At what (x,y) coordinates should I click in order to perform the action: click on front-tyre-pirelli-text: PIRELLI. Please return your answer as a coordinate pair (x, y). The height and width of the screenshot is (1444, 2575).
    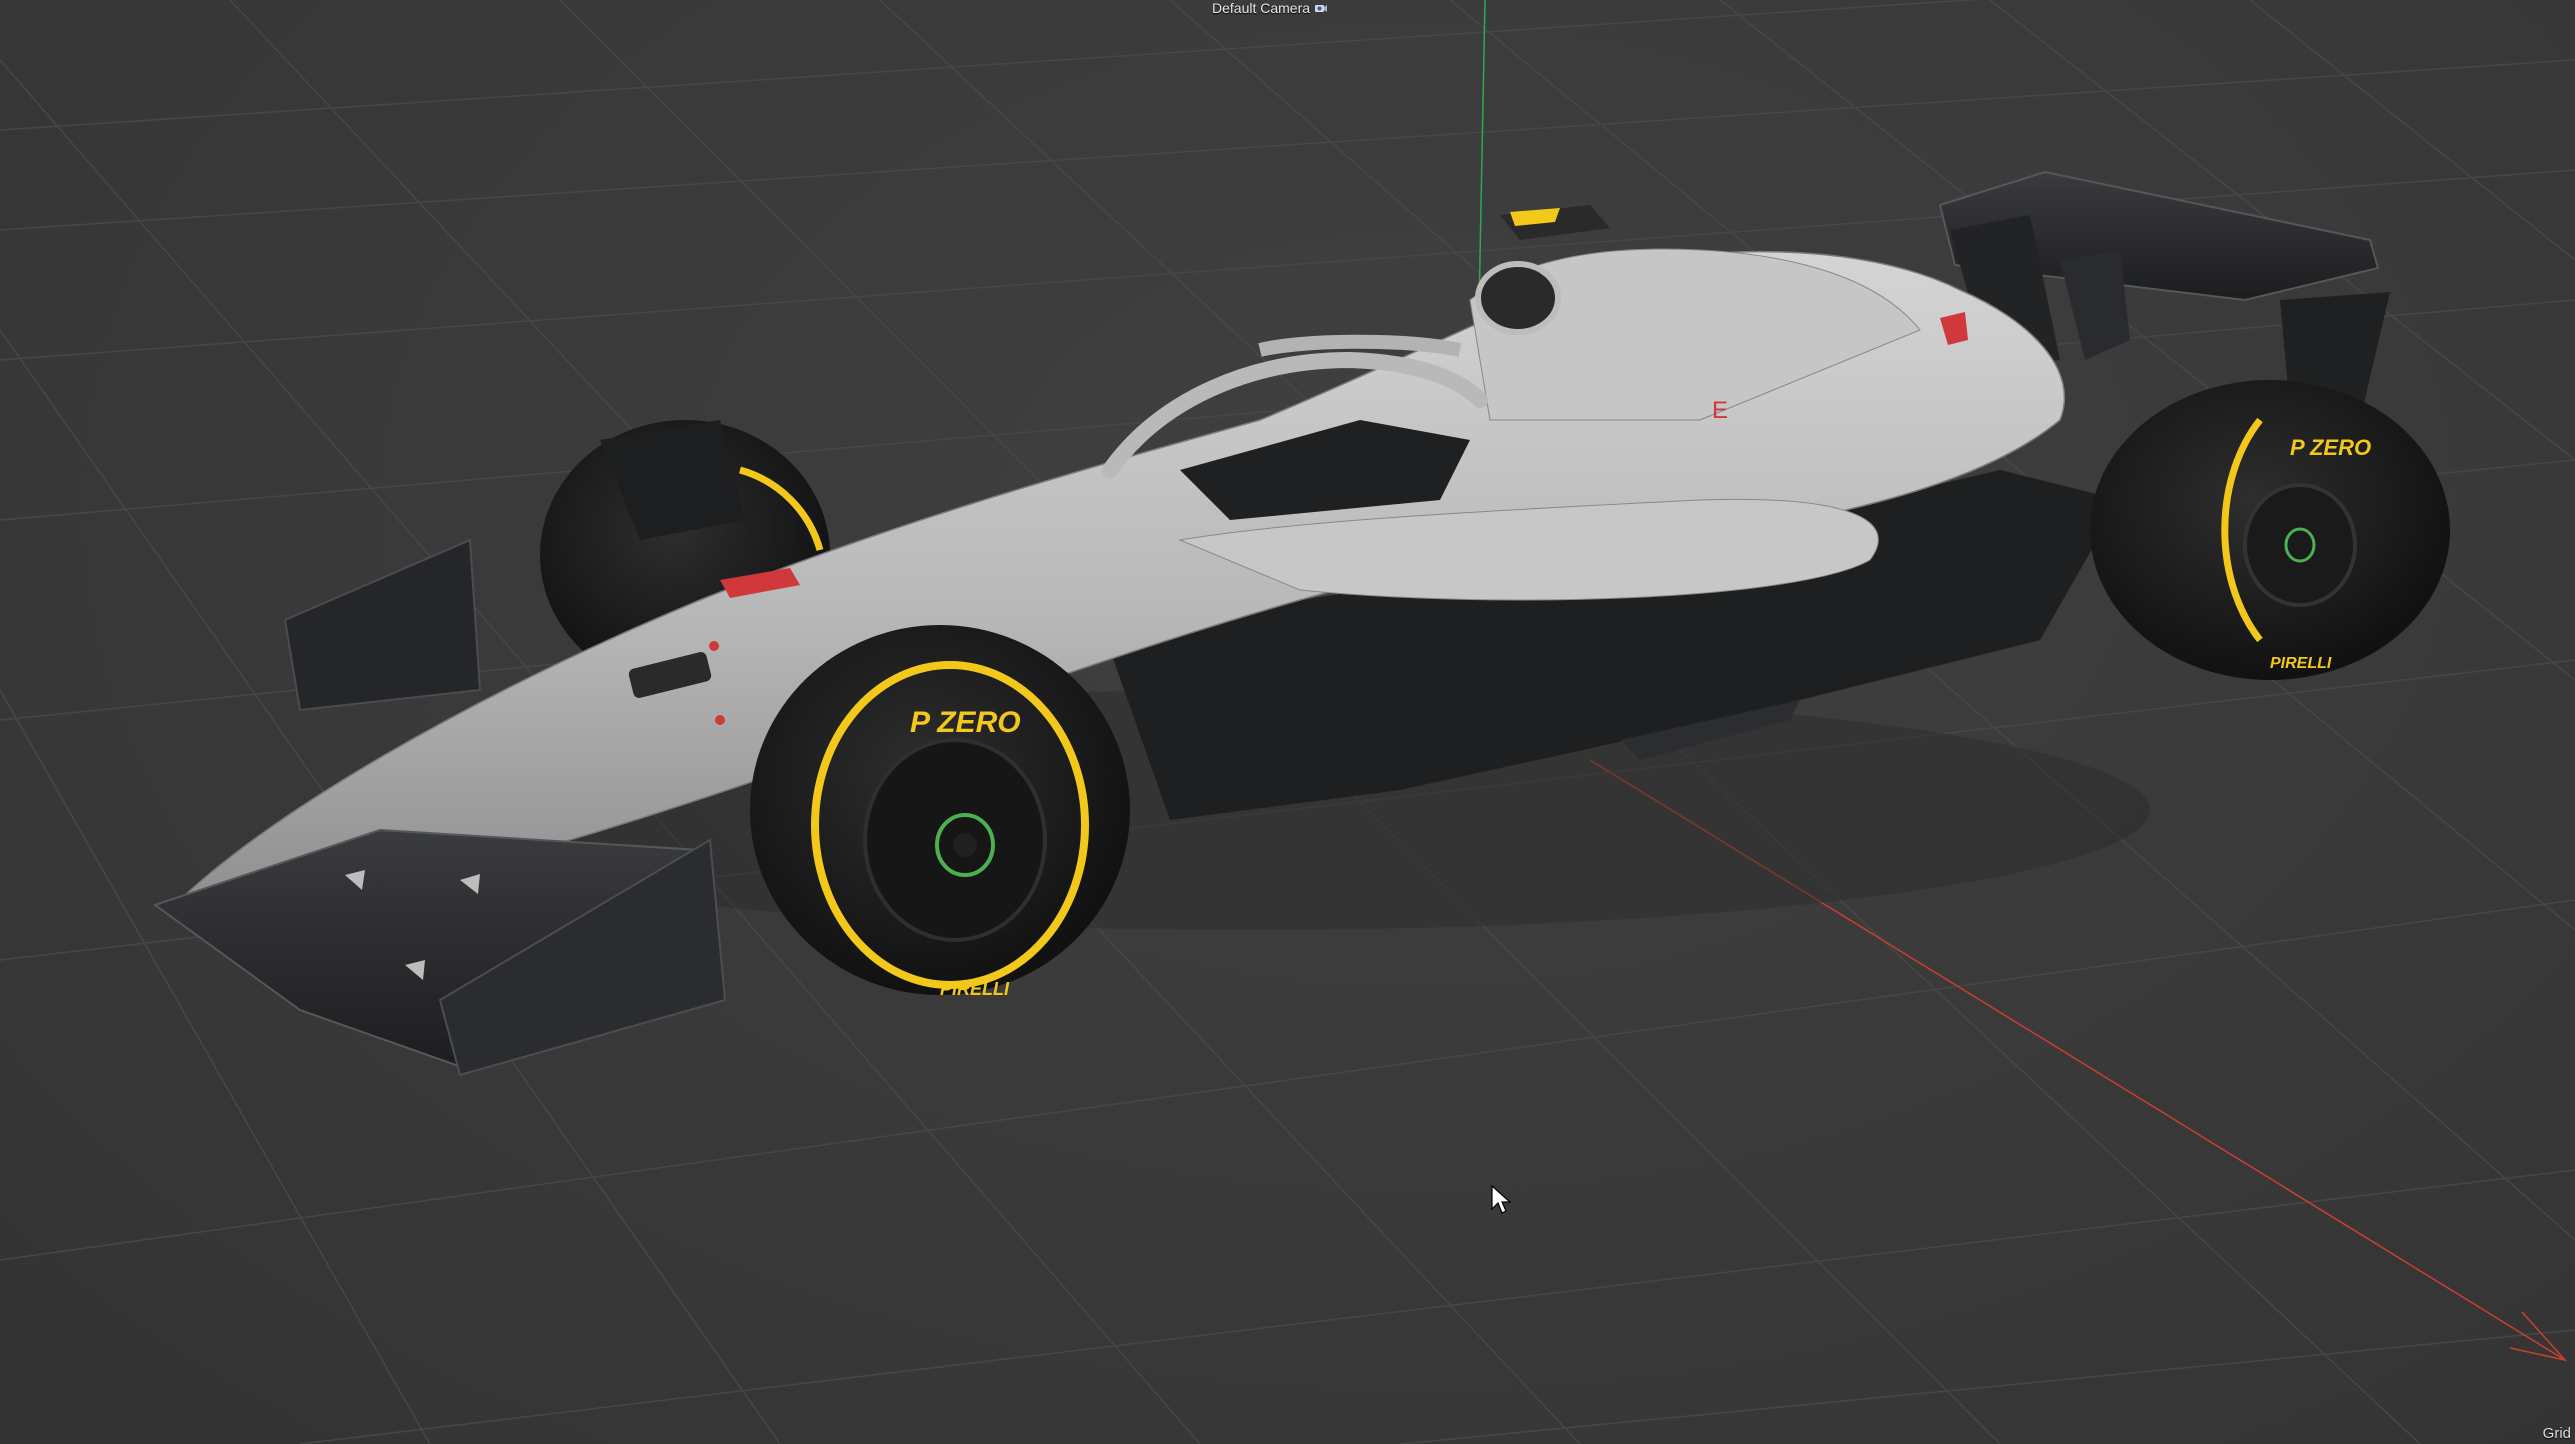
    Looking at the image, I should click on (975, 989).